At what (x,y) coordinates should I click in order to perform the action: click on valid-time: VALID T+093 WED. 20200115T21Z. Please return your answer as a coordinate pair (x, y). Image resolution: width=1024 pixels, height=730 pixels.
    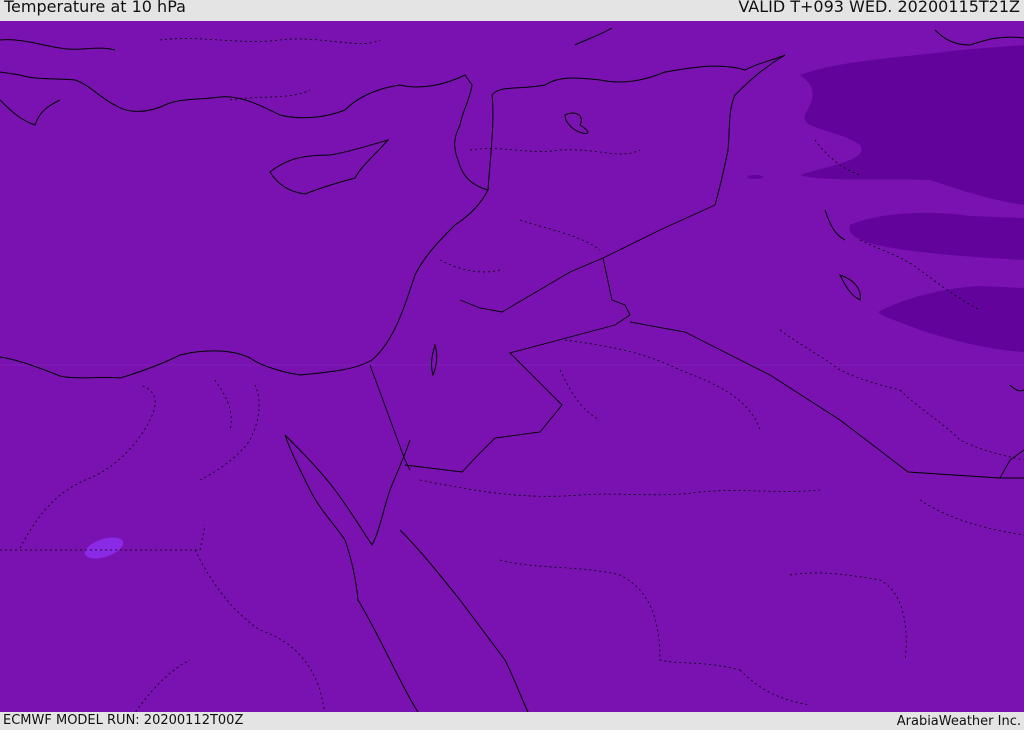
    Looking at the image, I should click on (879, 8).